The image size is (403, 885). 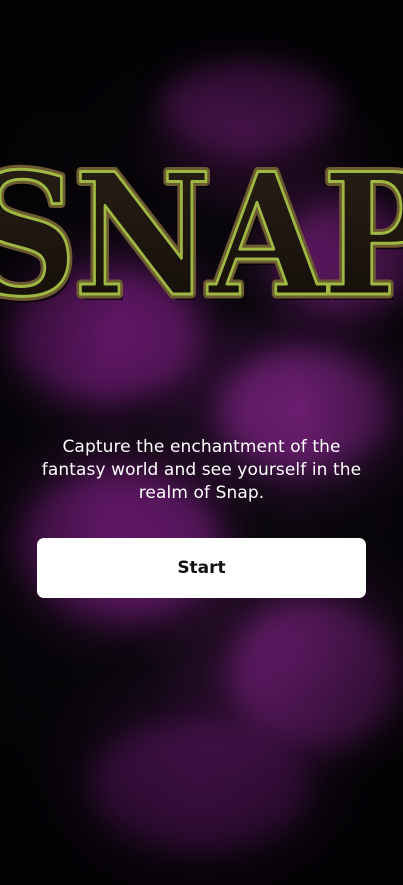 What do you see at coordinates (201, 568) in the screenshot?
I see `start-button: Start` at bounding box center [201, 568].